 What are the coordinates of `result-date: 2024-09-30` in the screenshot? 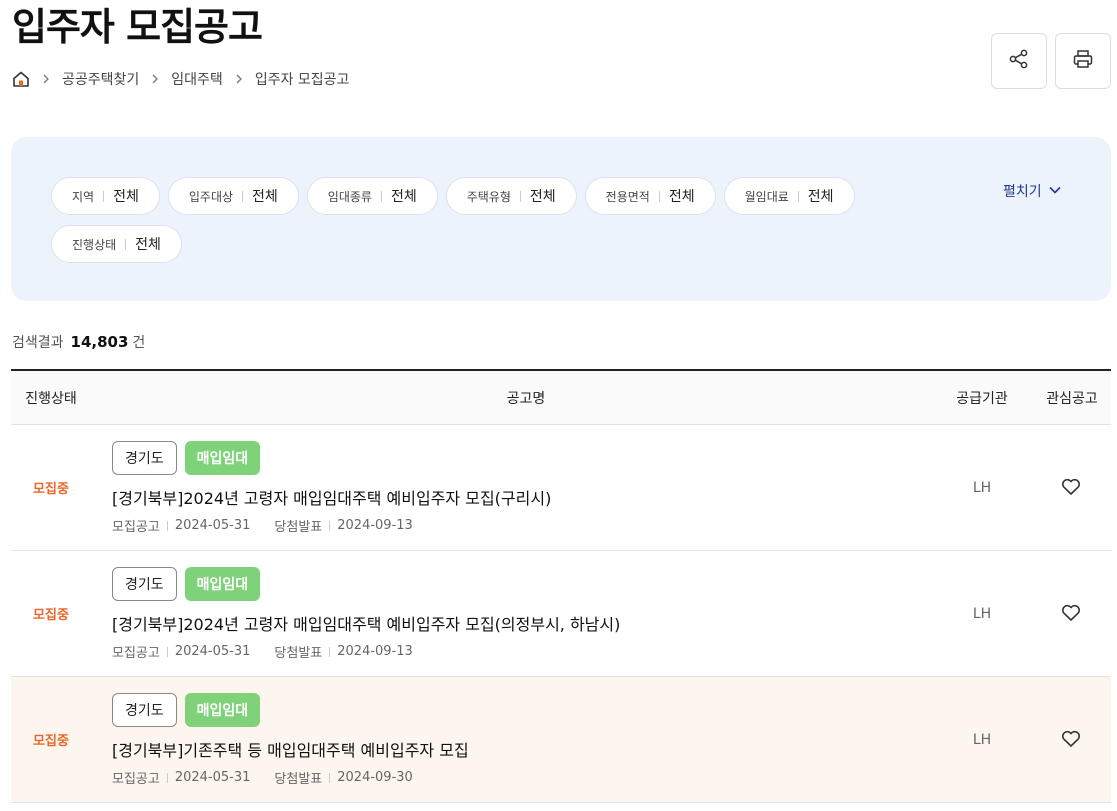 It's located at (375, 777).